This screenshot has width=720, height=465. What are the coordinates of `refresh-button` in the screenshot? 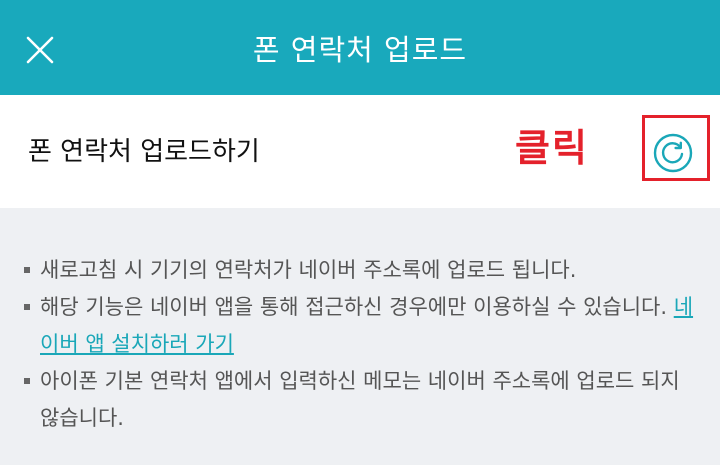 It's located at (673, 153).